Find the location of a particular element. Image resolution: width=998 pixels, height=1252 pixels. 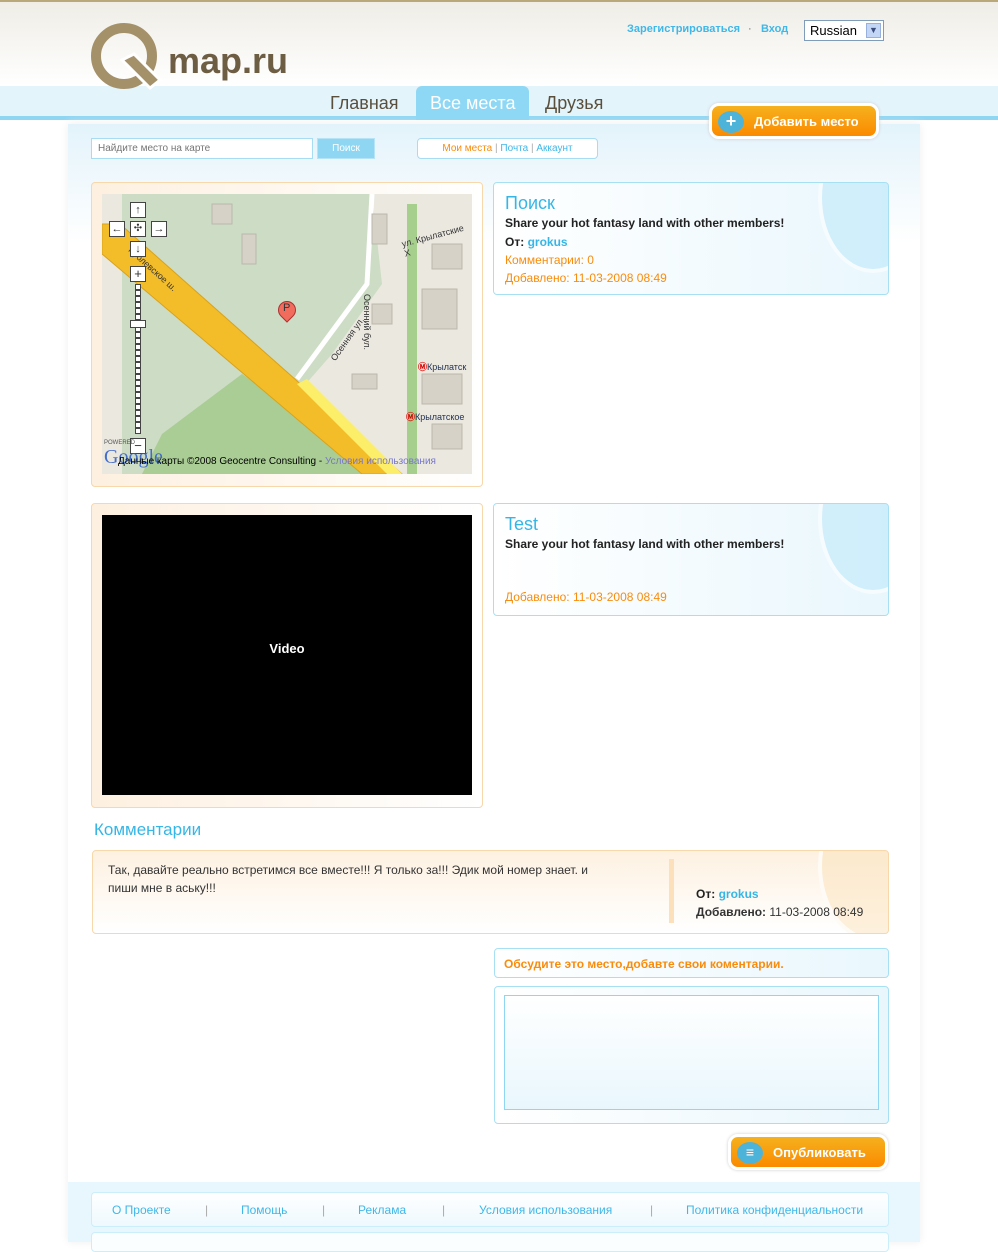

chevron-down-icon: ▼ is located at coordinates (873, 30).